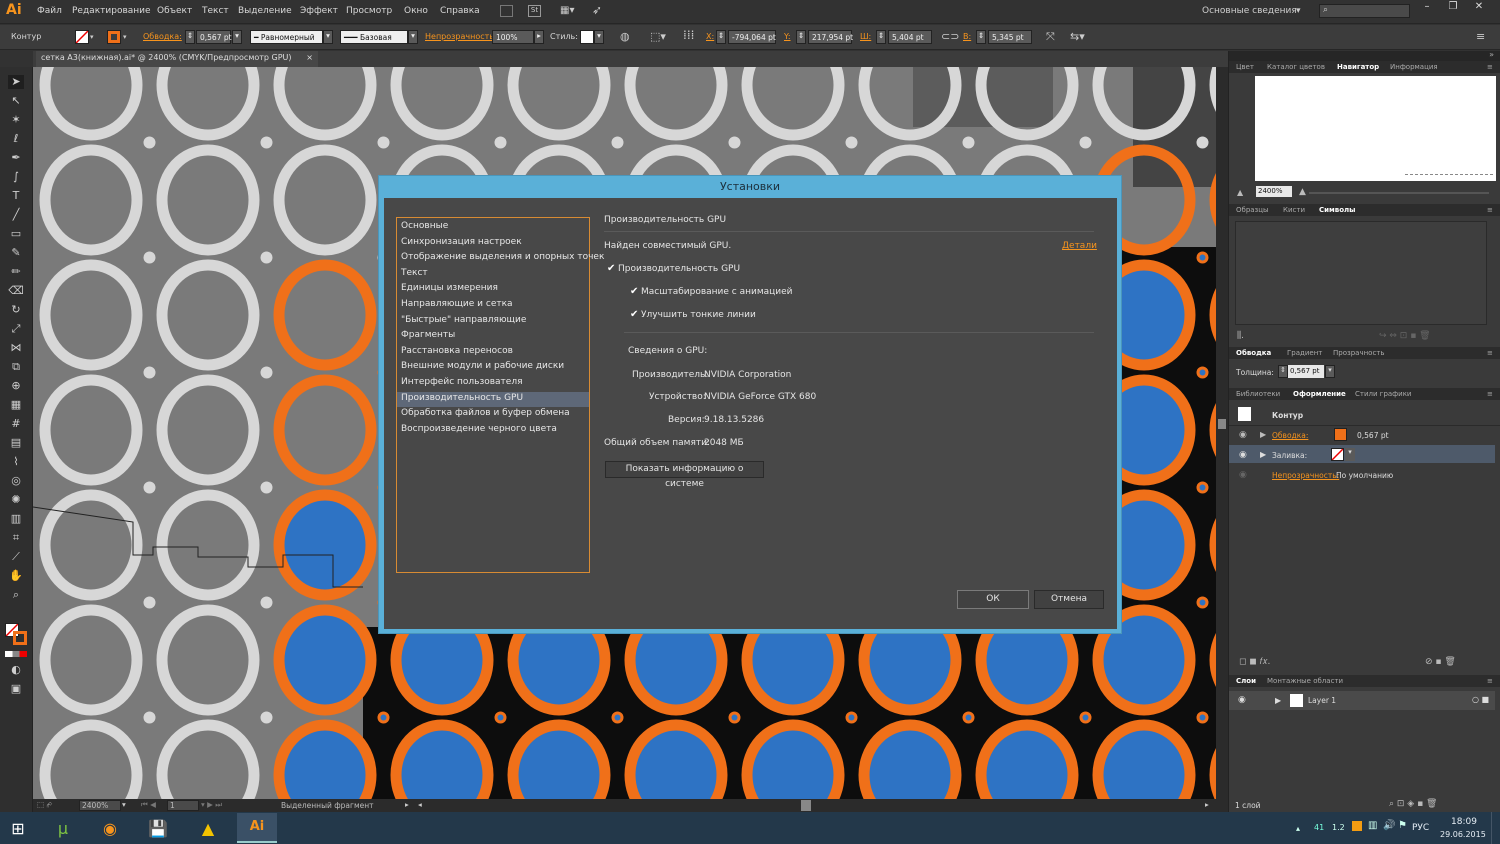 The width and height of the screenshot is (1500, 844). I want to click on transform-icon: ⤧, so click(1050, 37).